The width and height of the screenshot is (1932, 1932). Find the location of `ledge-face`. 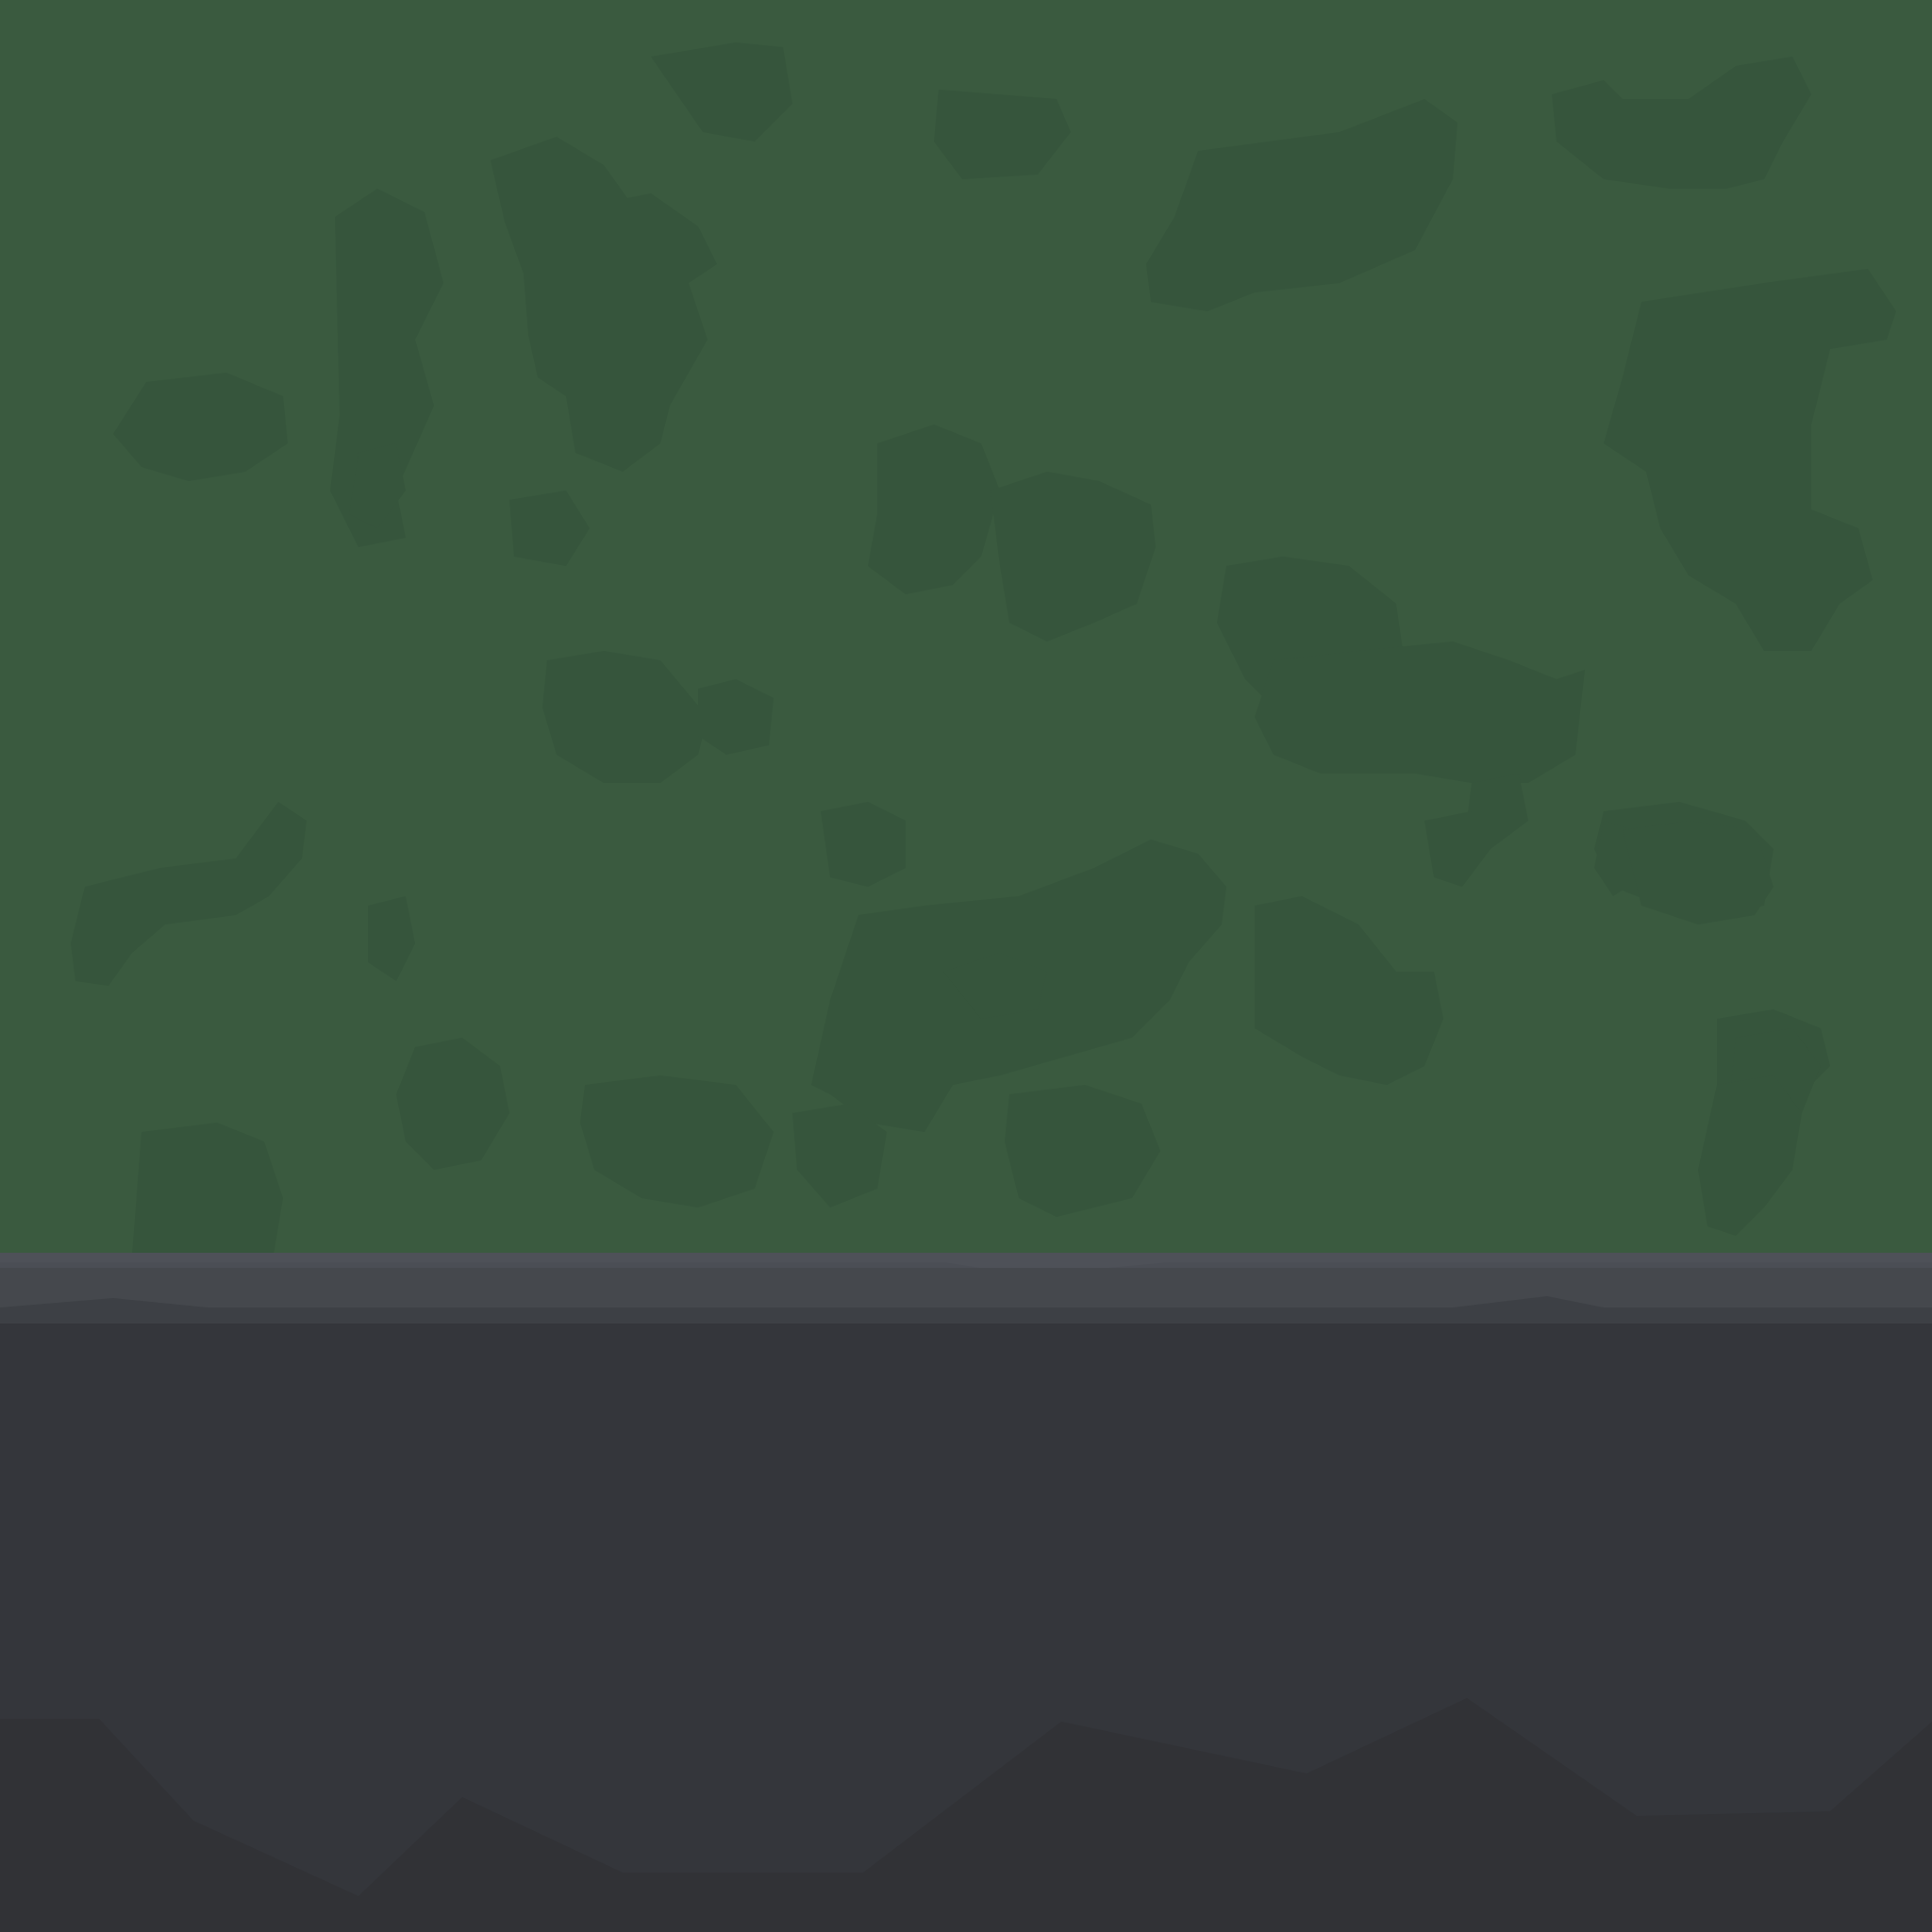

ledge-face is located at coordinates (966, 1287).